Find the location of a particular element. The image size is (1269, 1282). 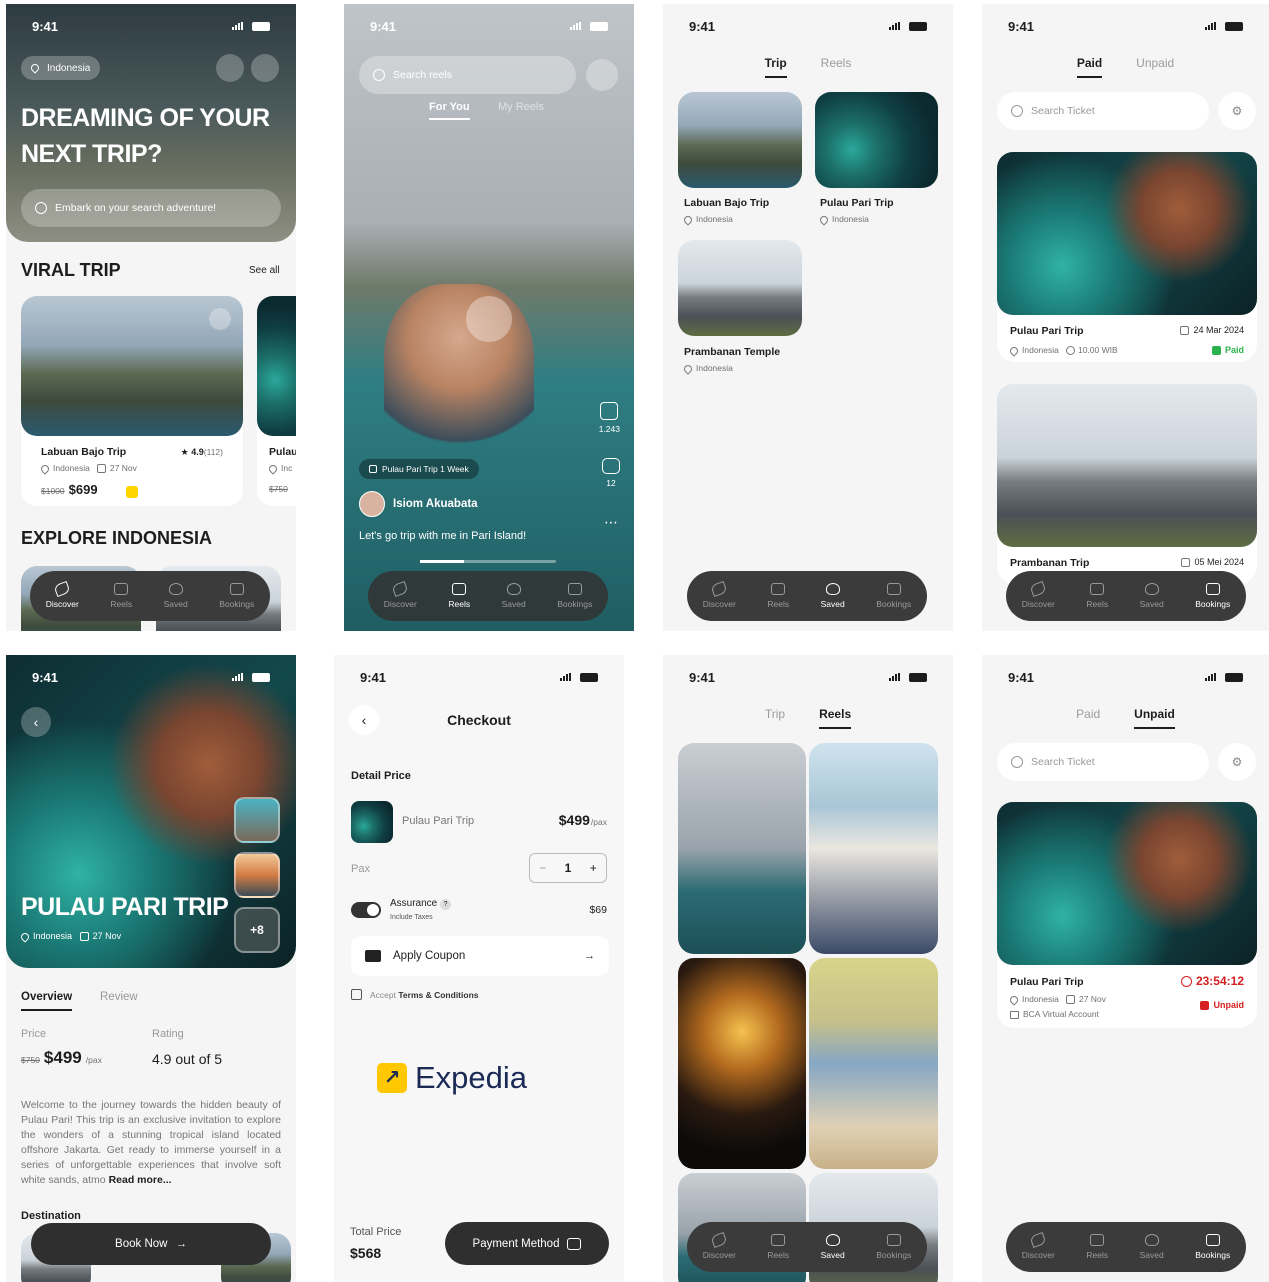

terms-link: Terms & Conditions is located at coordinates (438, 995).